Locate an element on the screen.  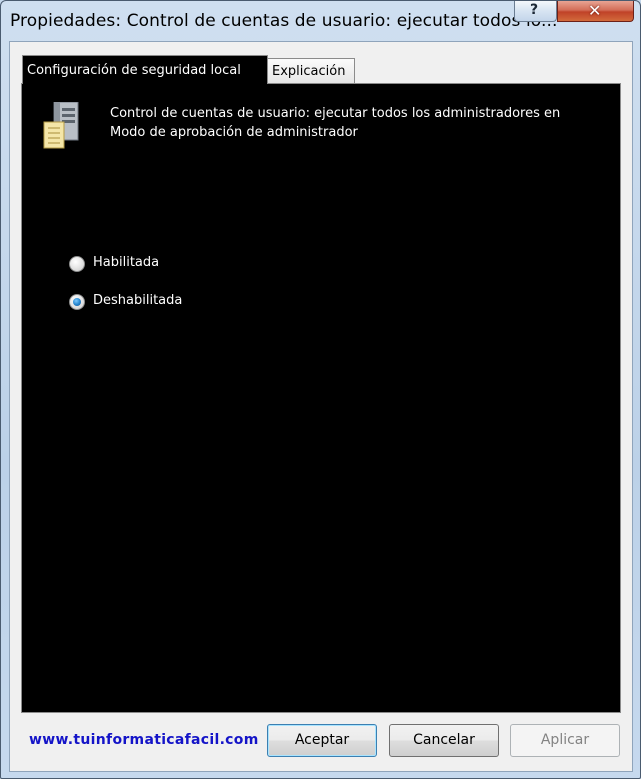
watermark-text: www.tuinformaticafacil.com is located at coordinates (144, 740).